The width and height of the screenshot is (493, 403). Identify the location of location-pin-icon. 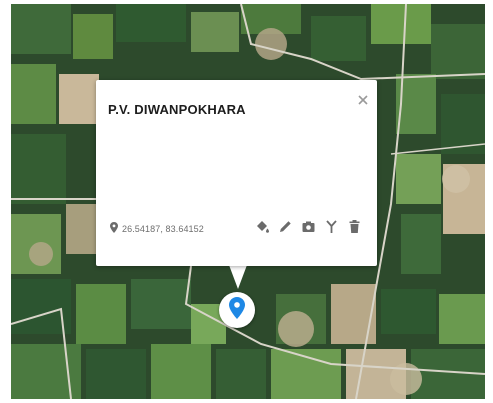
(114, 229).